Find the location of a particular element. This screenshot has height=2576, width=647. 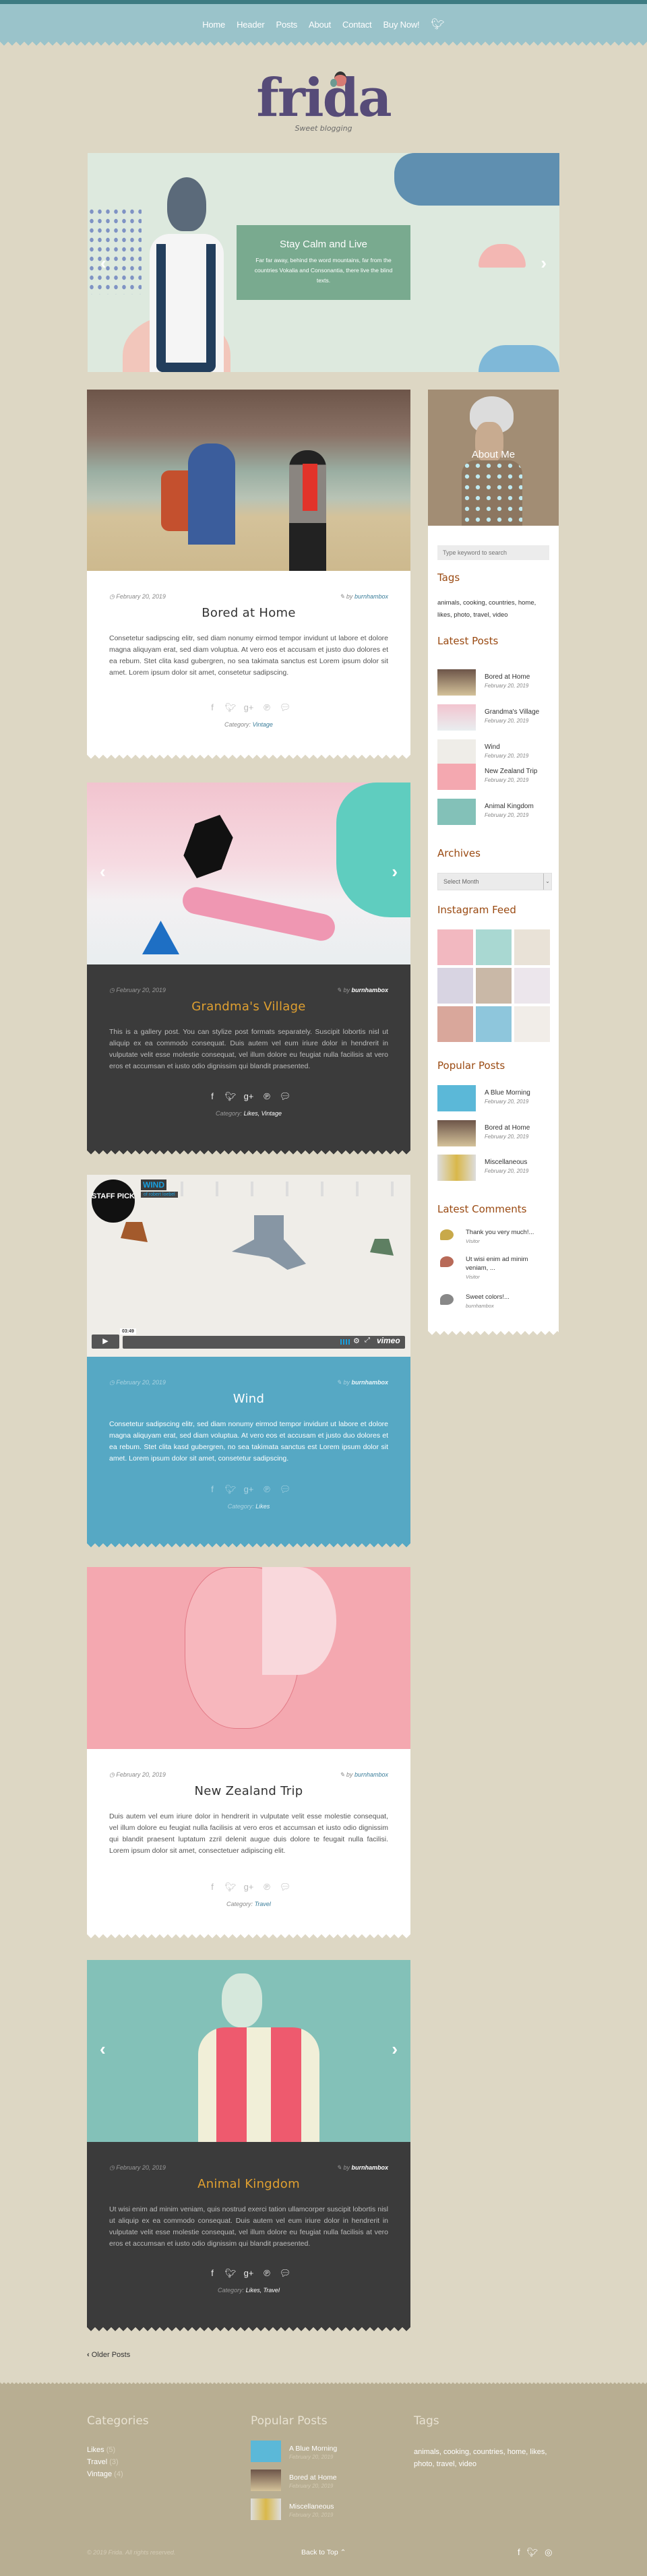

post-title: Wind is located at coordinates (248, 1399).